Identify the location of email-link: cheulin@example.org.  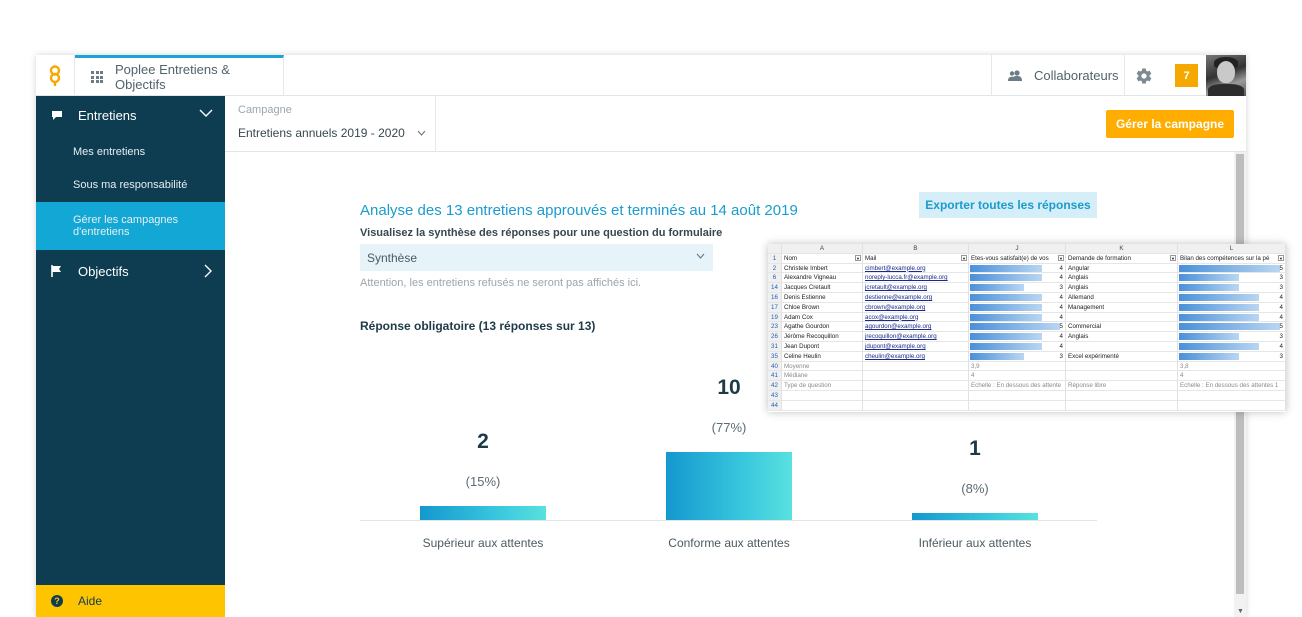
(895, 356).